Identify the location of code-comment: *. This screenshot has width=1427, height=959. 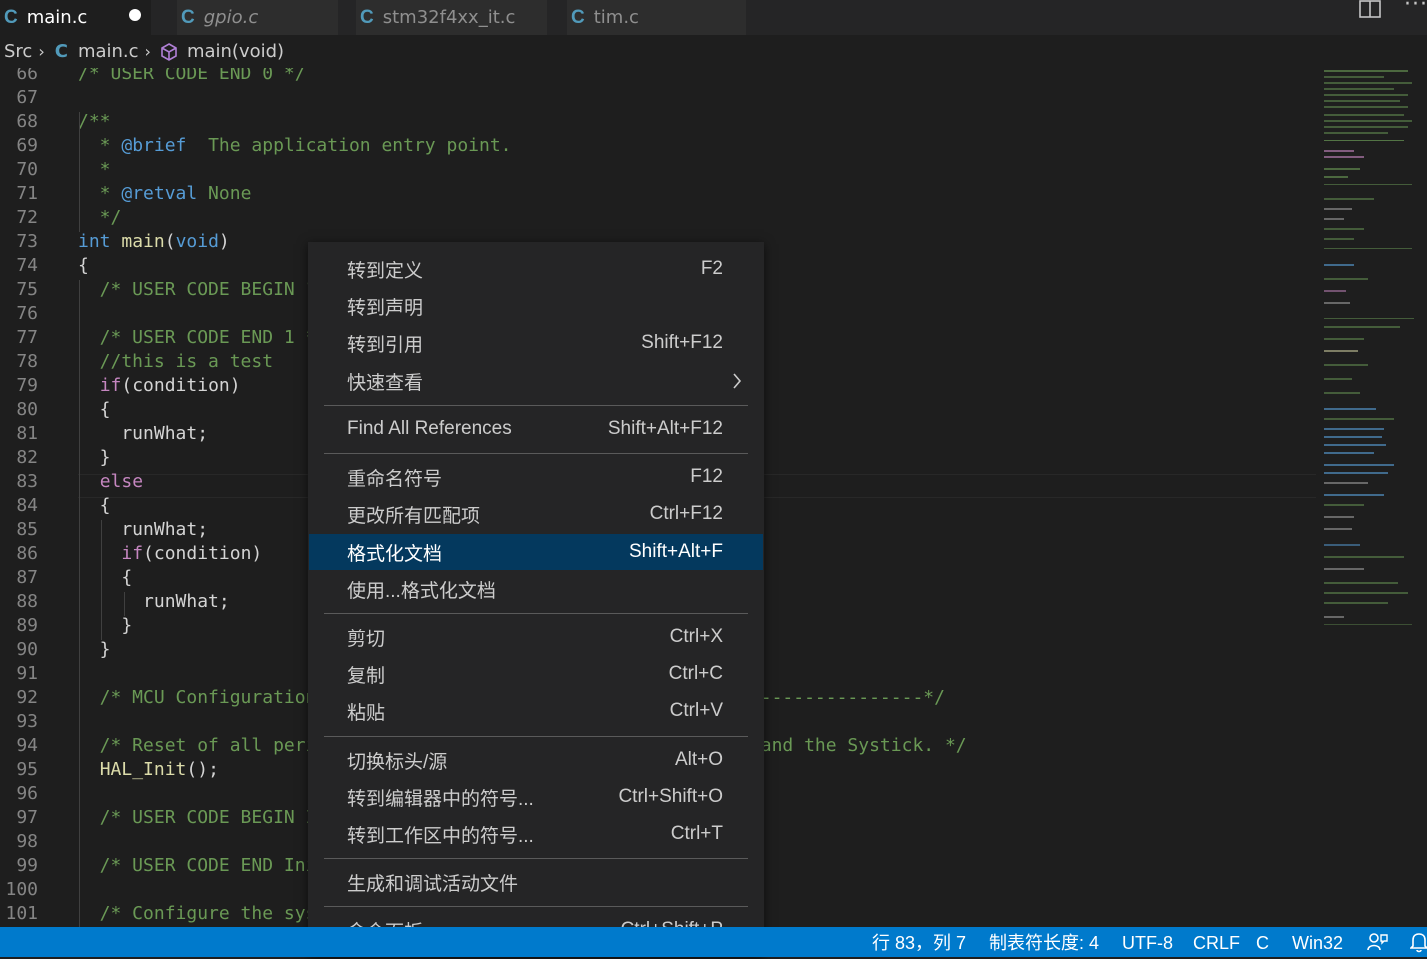
(94, 169).